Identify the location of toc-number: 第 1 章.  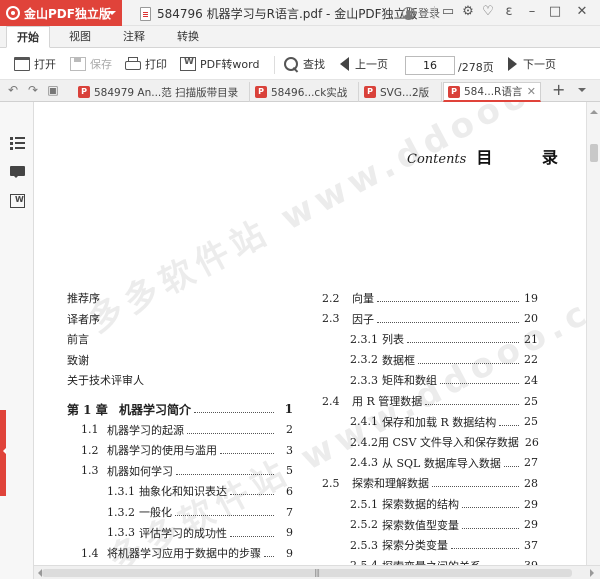
(87, 409).